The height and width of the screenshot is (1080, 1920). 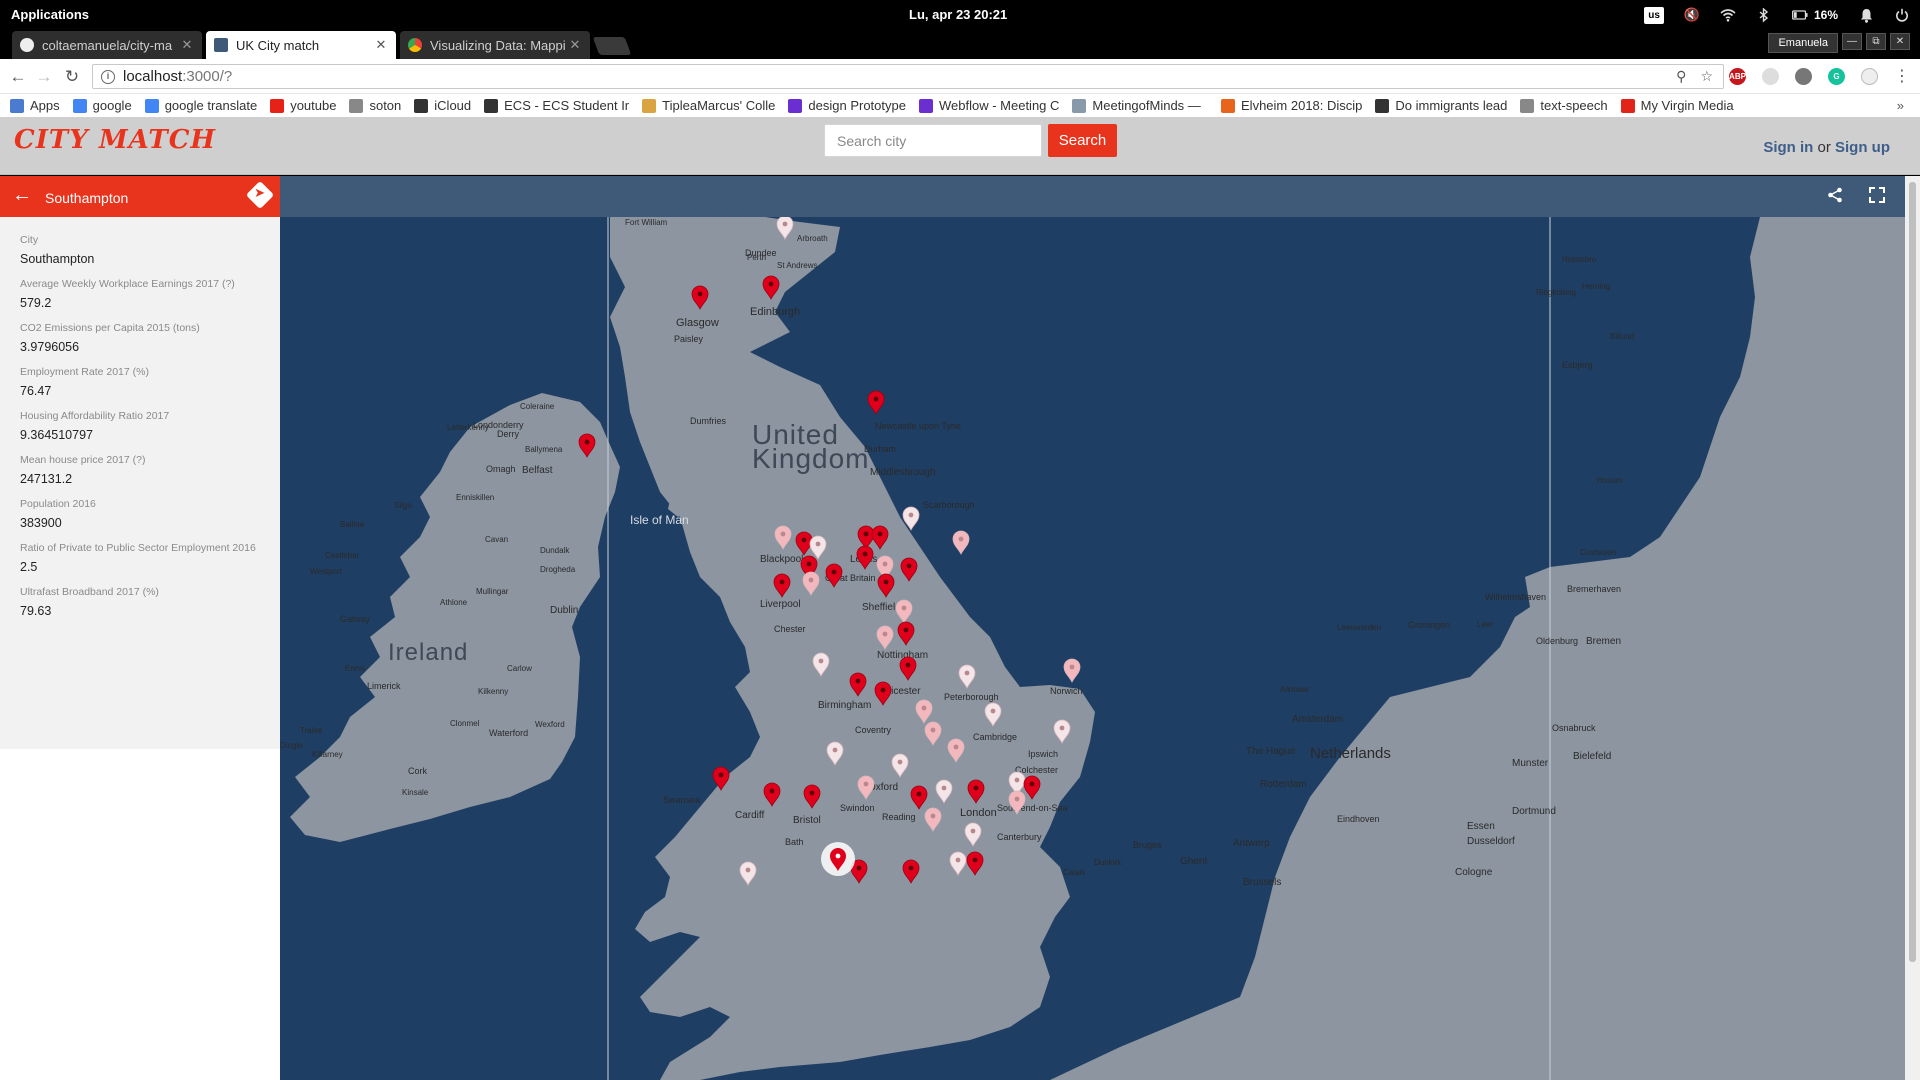 I want to click on battery-icon, so click(x=1800, y=15).